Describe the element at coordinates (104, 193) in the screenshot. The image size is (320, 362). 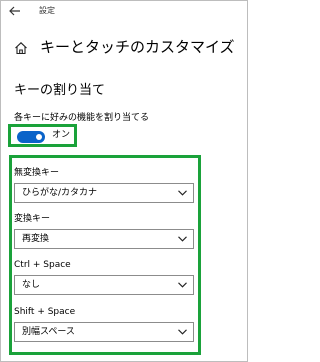
I see `muhenkan-dropdown: ひらがな/カタカナ` at that location.